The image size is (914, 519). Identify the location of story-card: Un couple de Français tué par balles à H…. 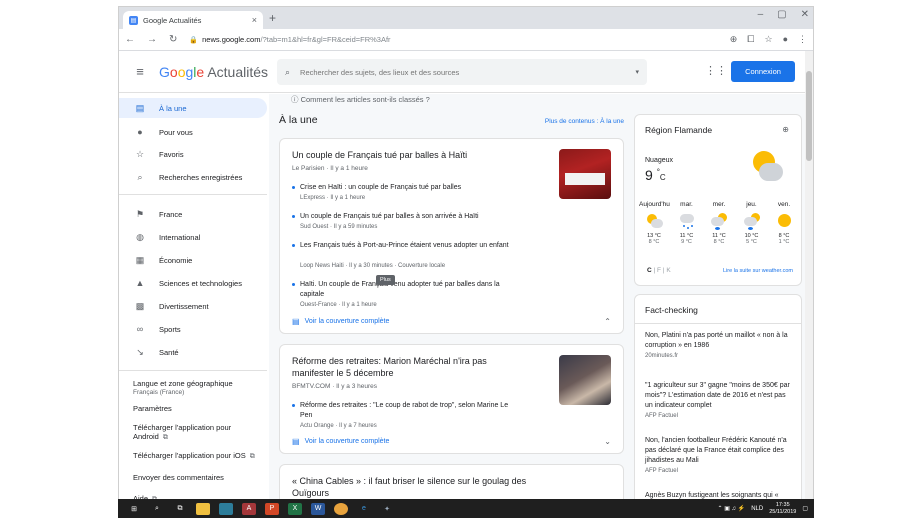
(451, 236).